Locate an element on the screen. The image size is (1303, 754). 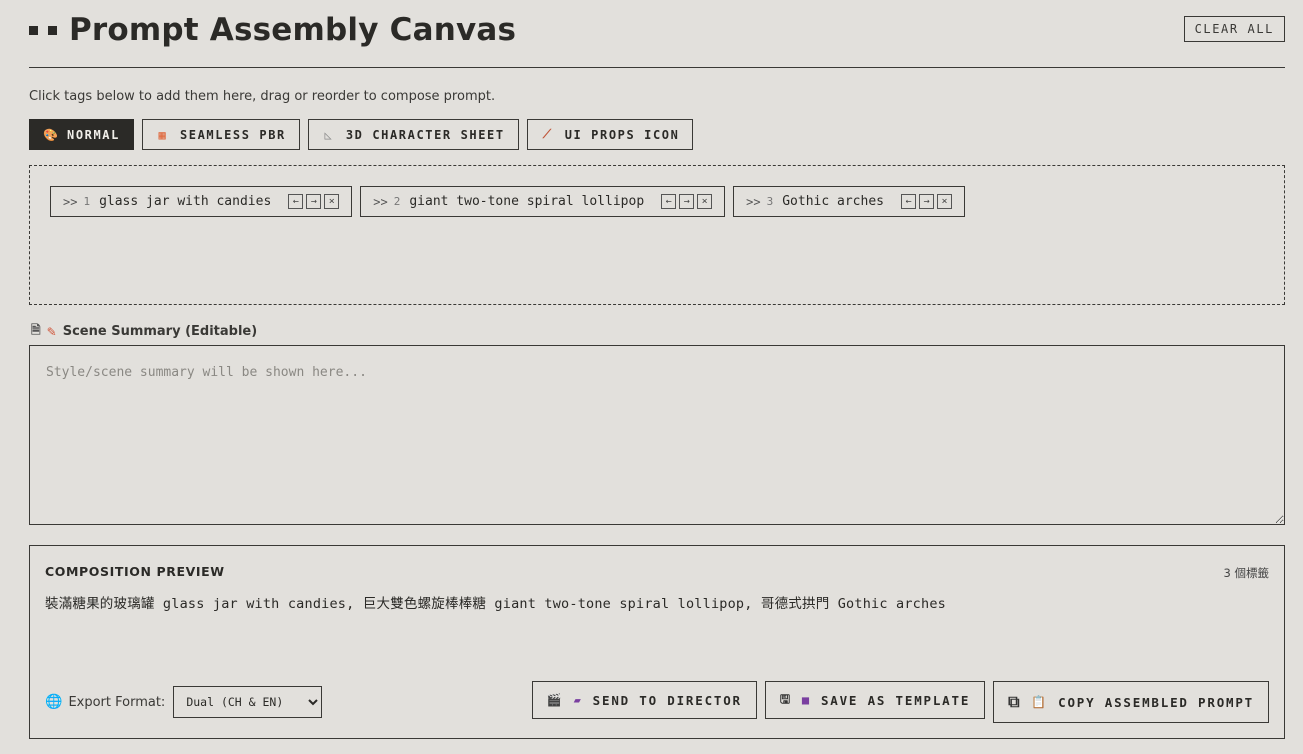
tab-seamless-pbr: ▦ SEAMLESS PBR is located at coordinates (220, 134).